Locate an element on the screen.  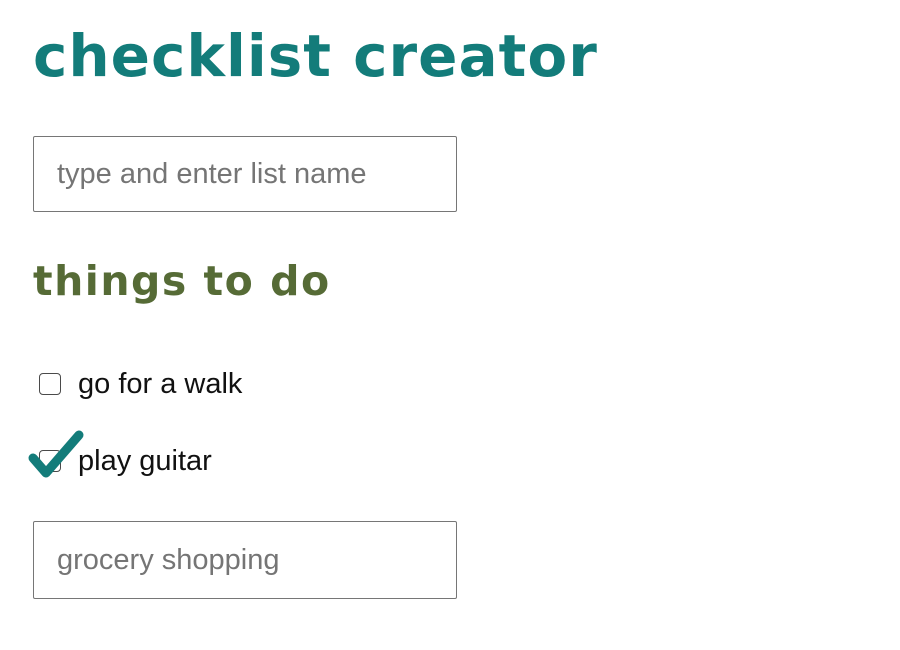
item-label: play guitar is located at coordinates (145, 461).